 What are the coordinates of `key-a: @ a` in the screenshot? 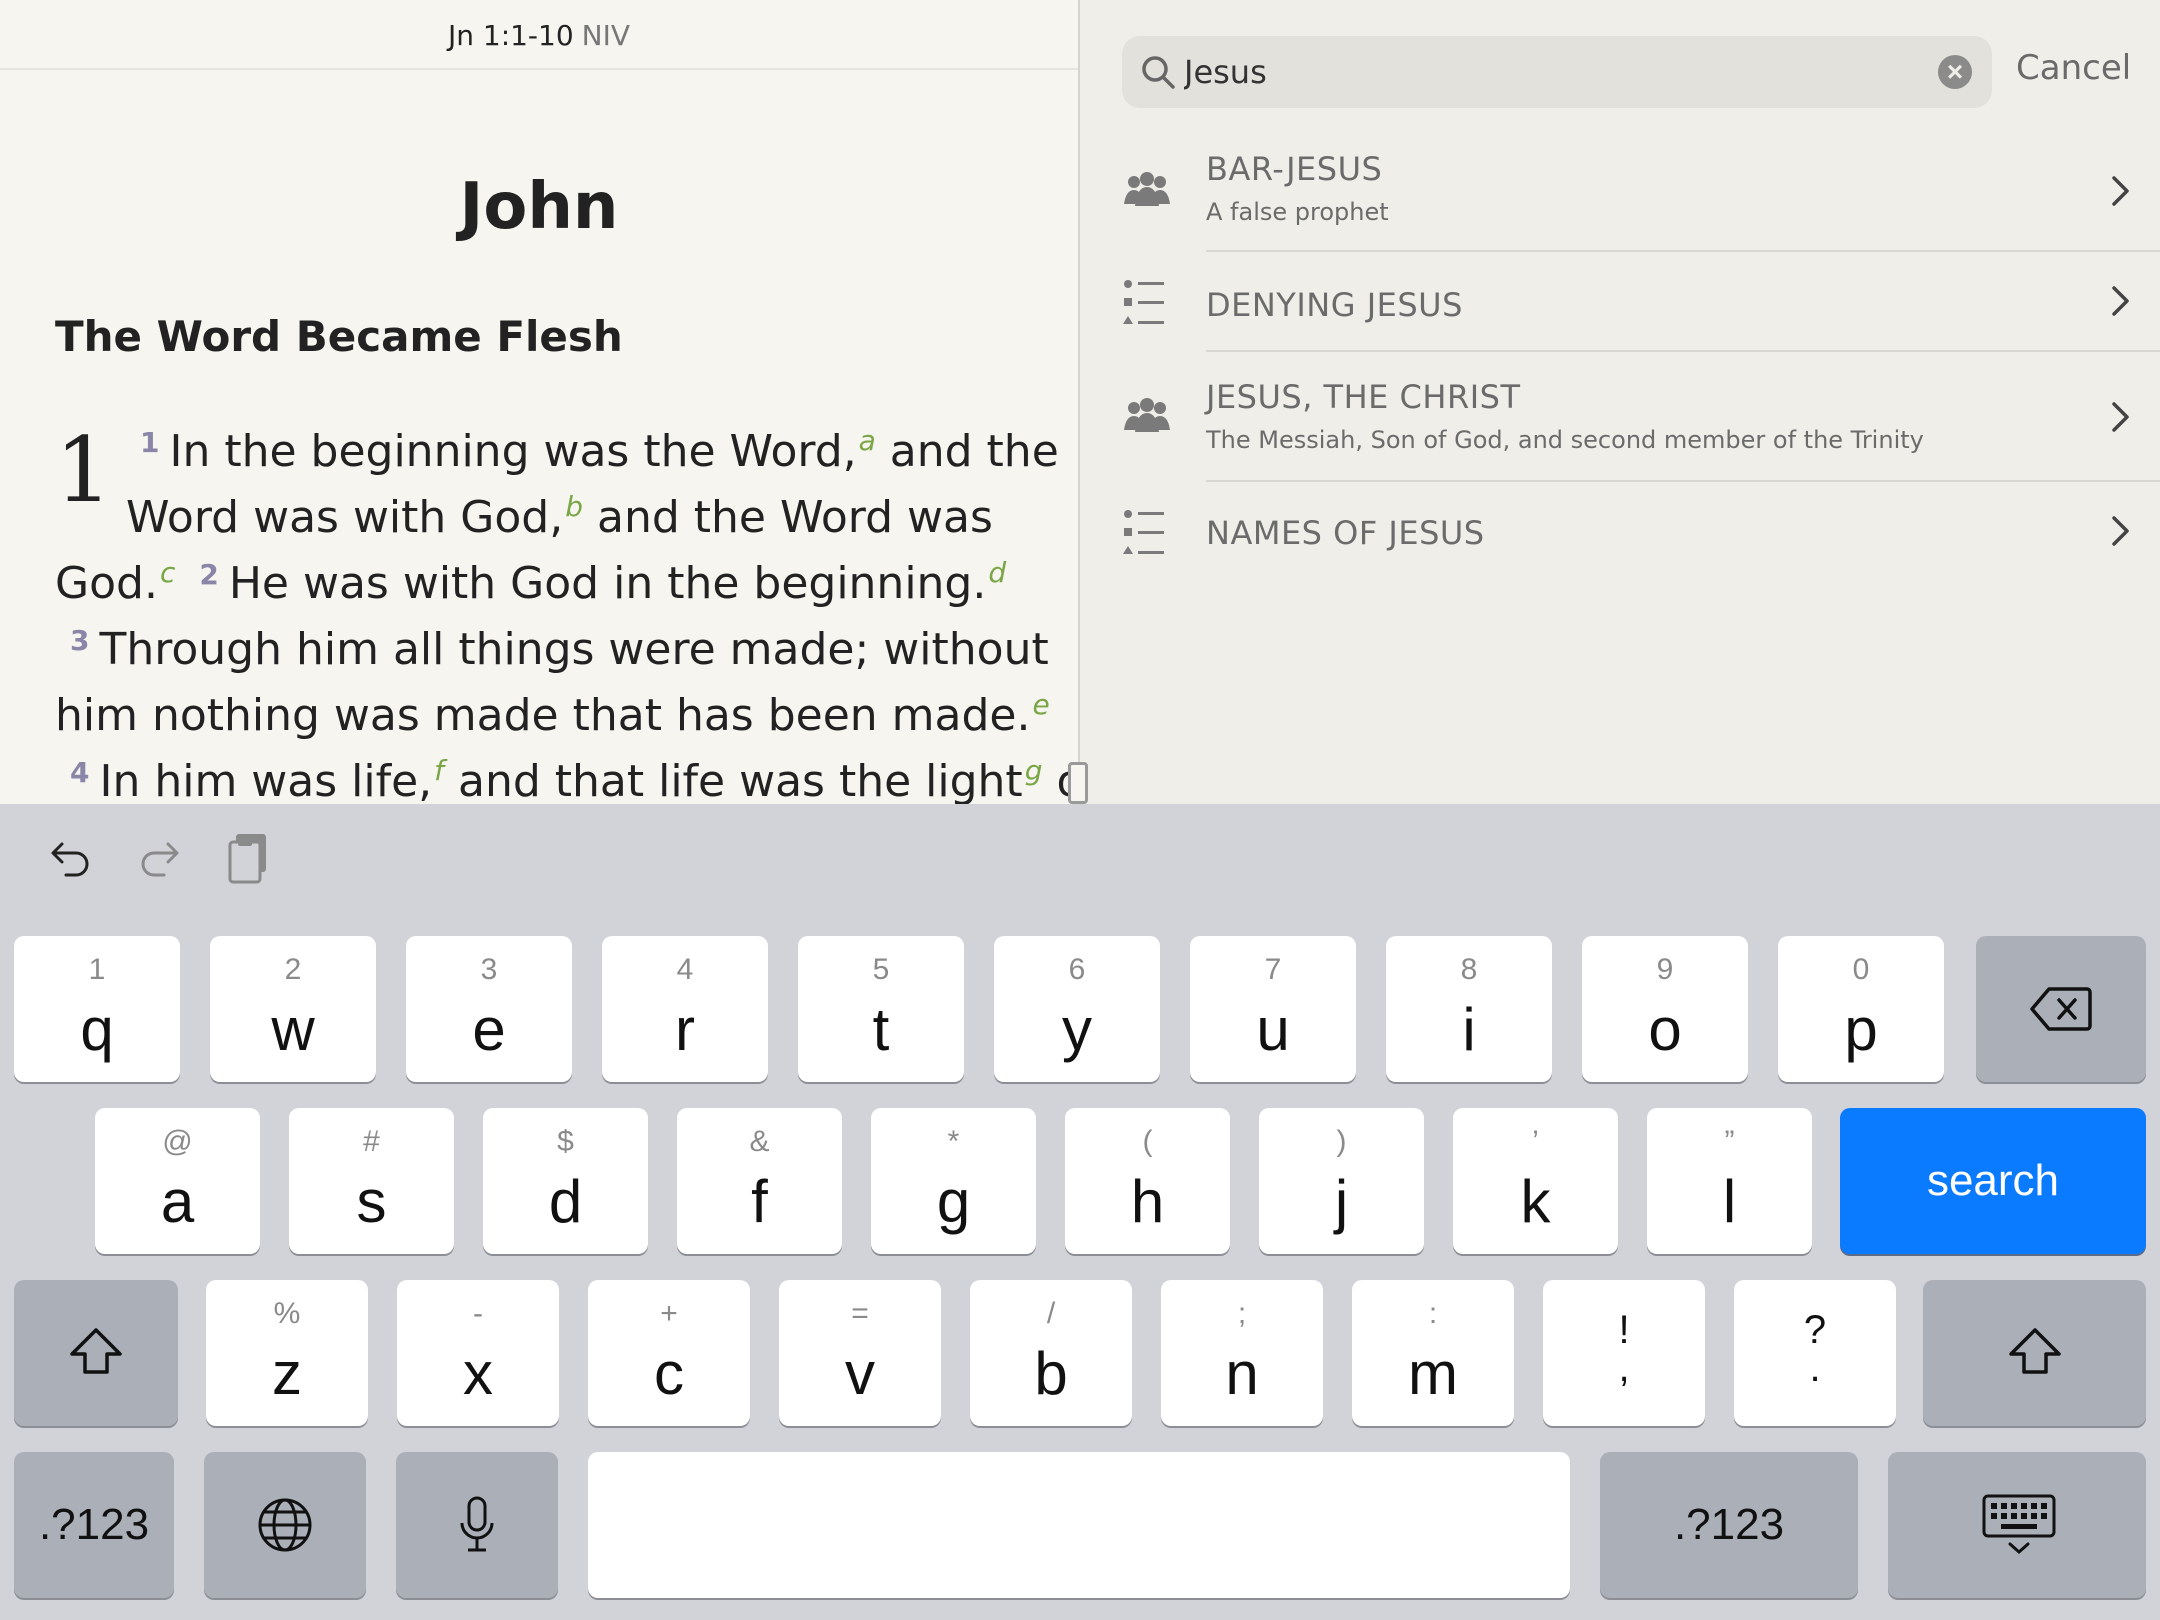 It's located at (177, 1181).